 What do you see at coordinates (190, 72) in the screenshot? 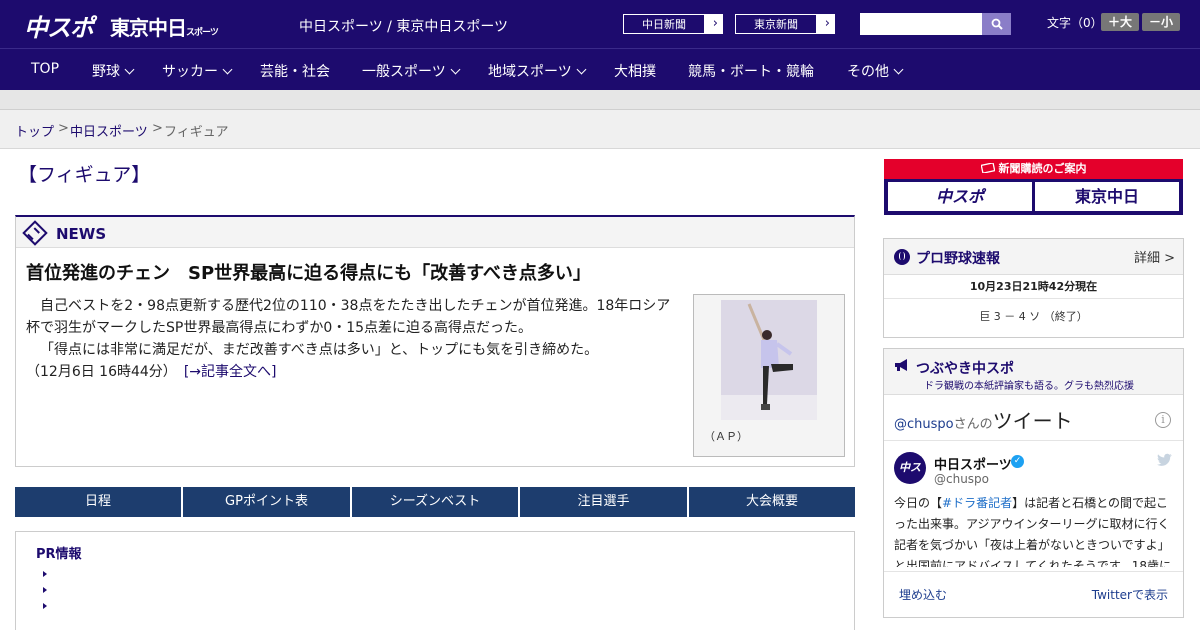
I see `nav-label: サッカー` at bounding box center [190, 72].